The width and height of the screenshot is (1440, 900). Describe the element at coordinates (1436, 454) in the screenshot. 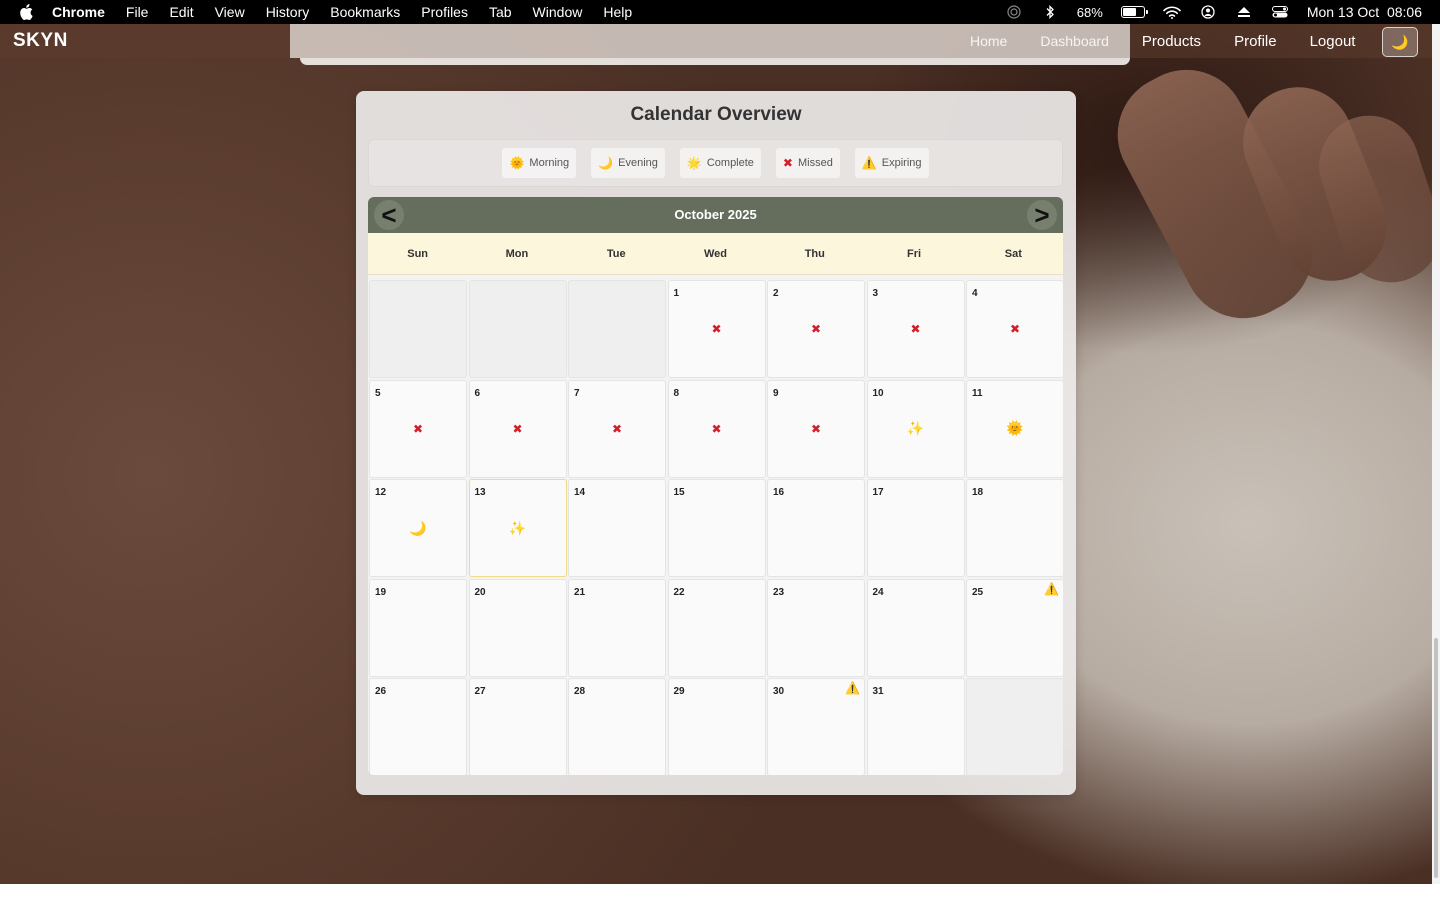

I see `page-scrollbar` at that location.